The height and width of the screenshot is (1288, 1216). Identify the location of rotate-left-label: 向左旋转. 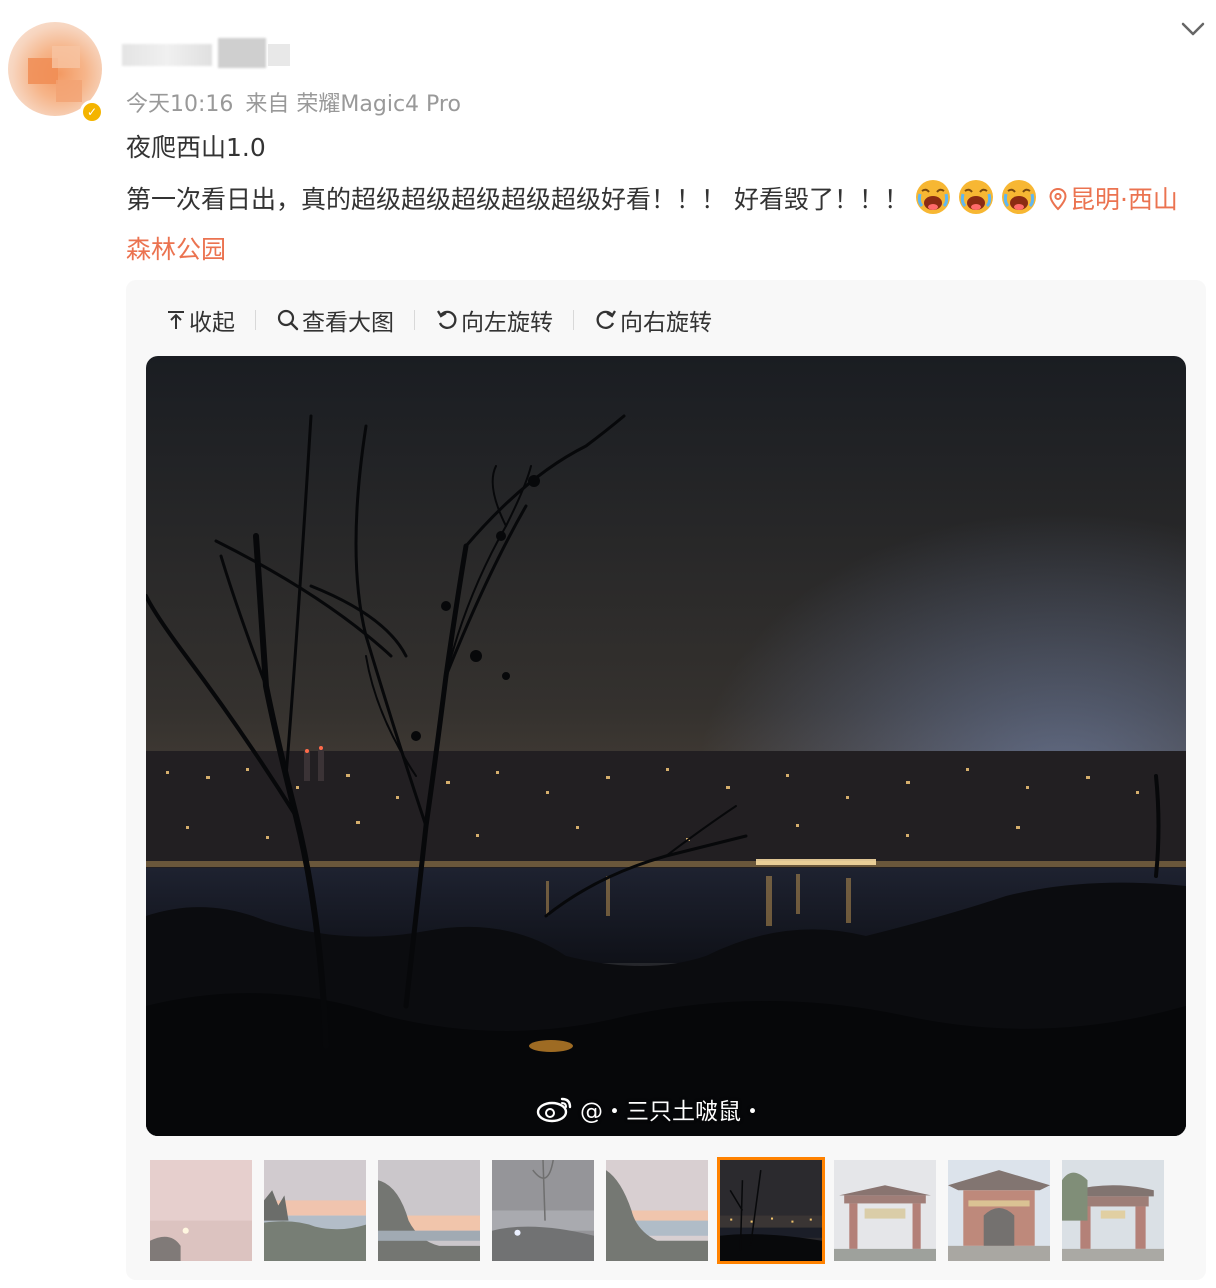
(507, 323).